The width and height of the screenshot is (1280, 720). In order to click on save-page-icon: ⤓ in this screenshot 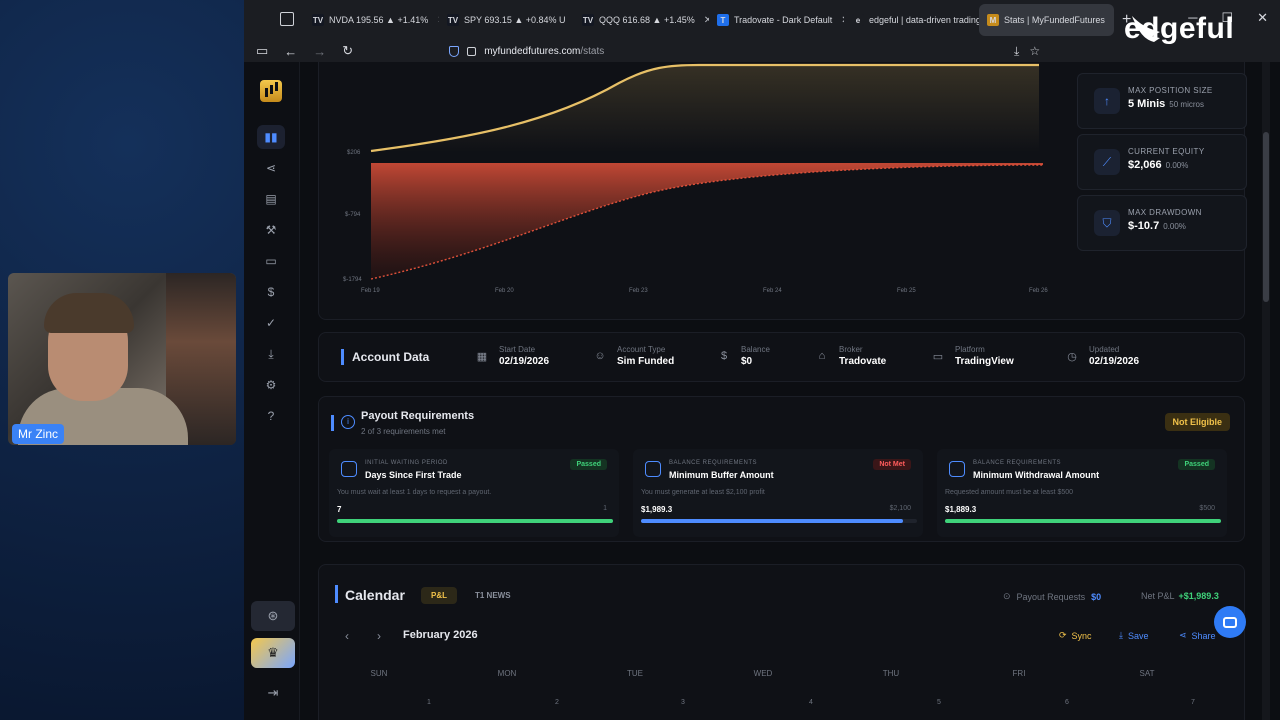, I will do `click(1016, 51)`.